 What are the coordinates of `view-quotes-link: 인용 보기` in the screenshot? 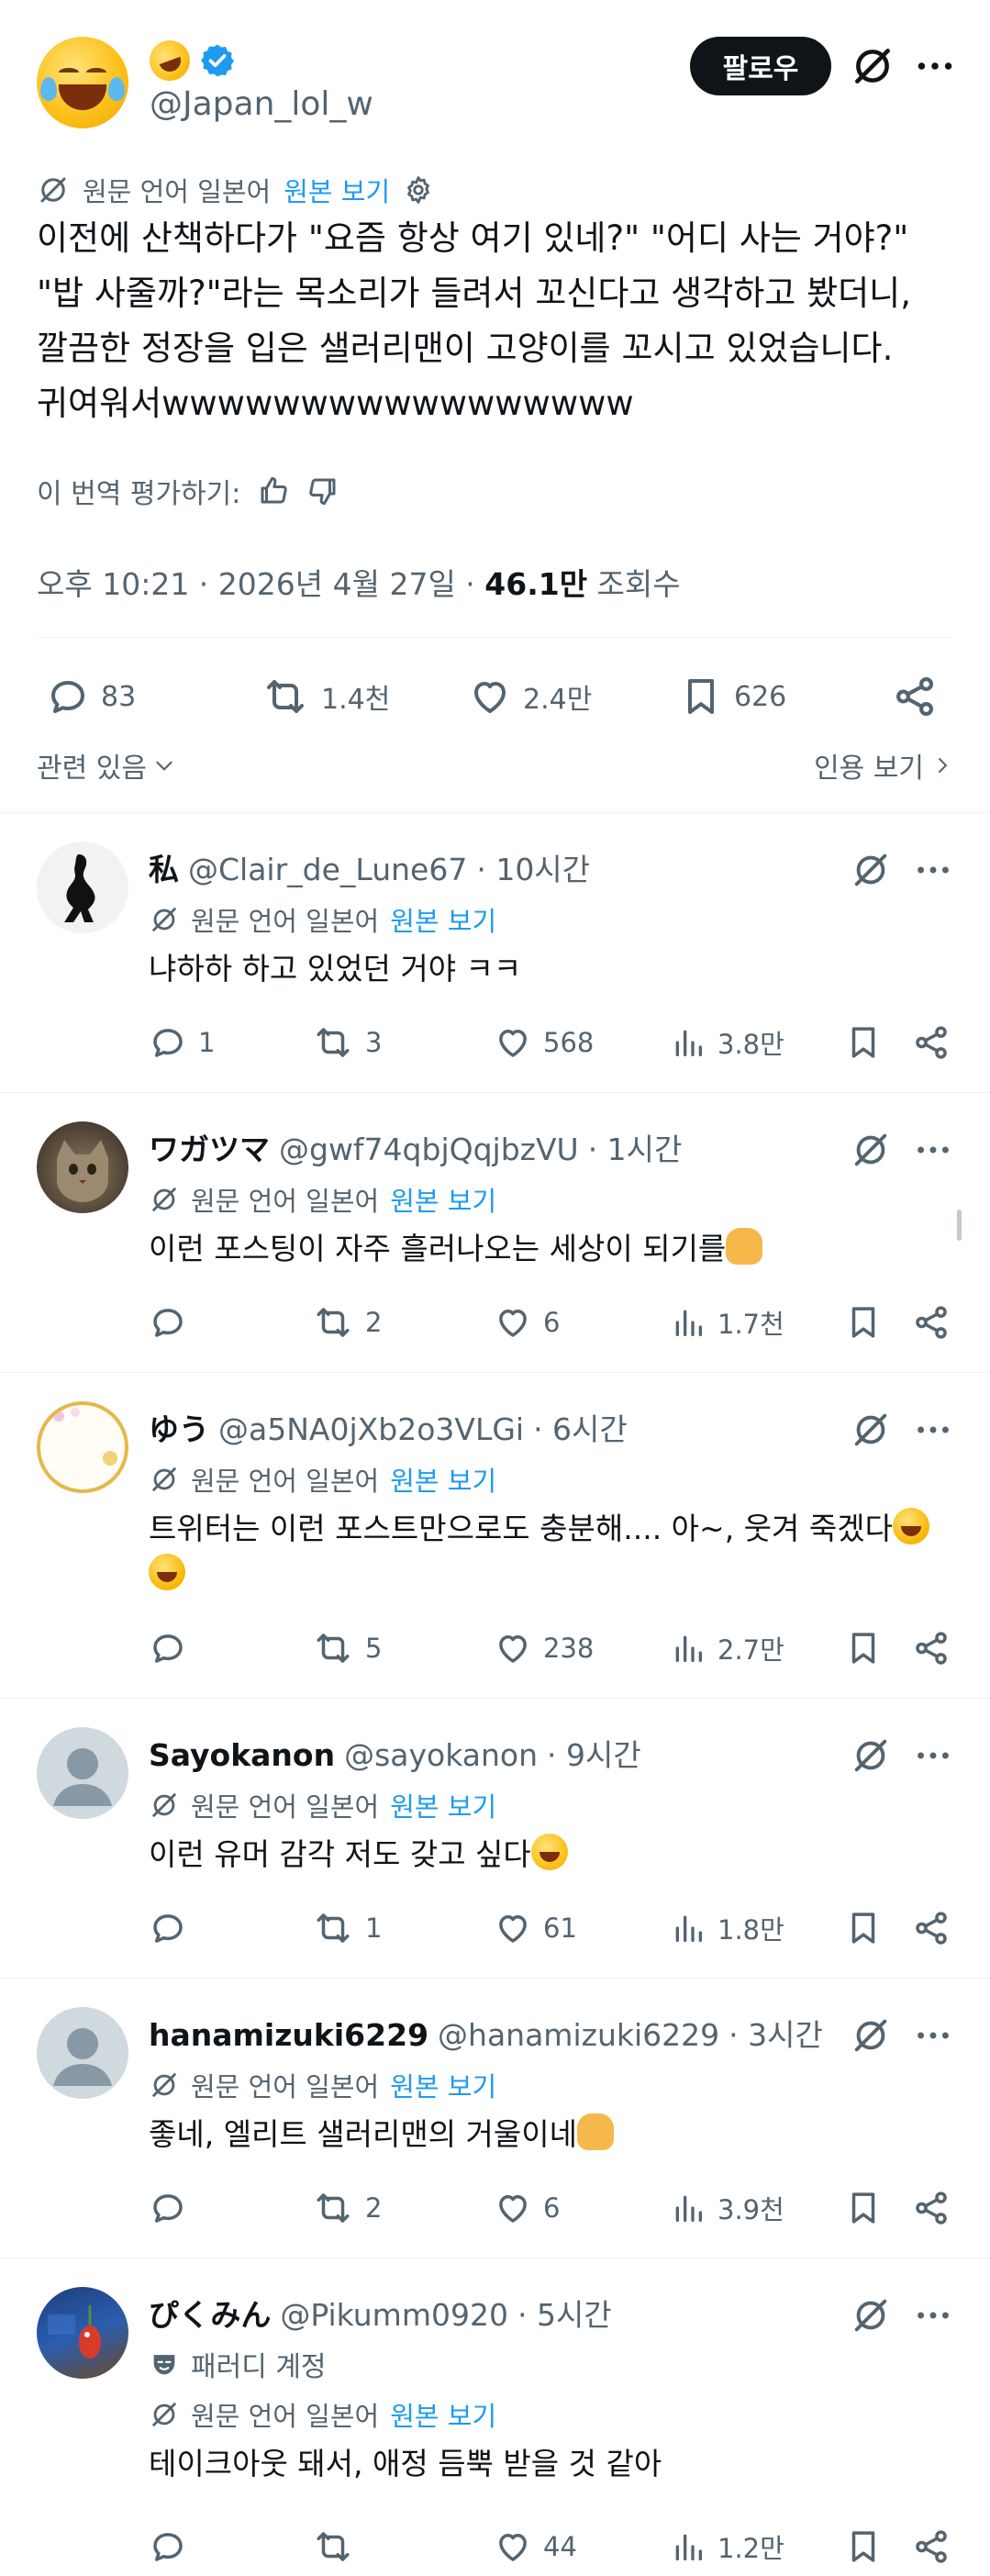 It's located at (883, 765).